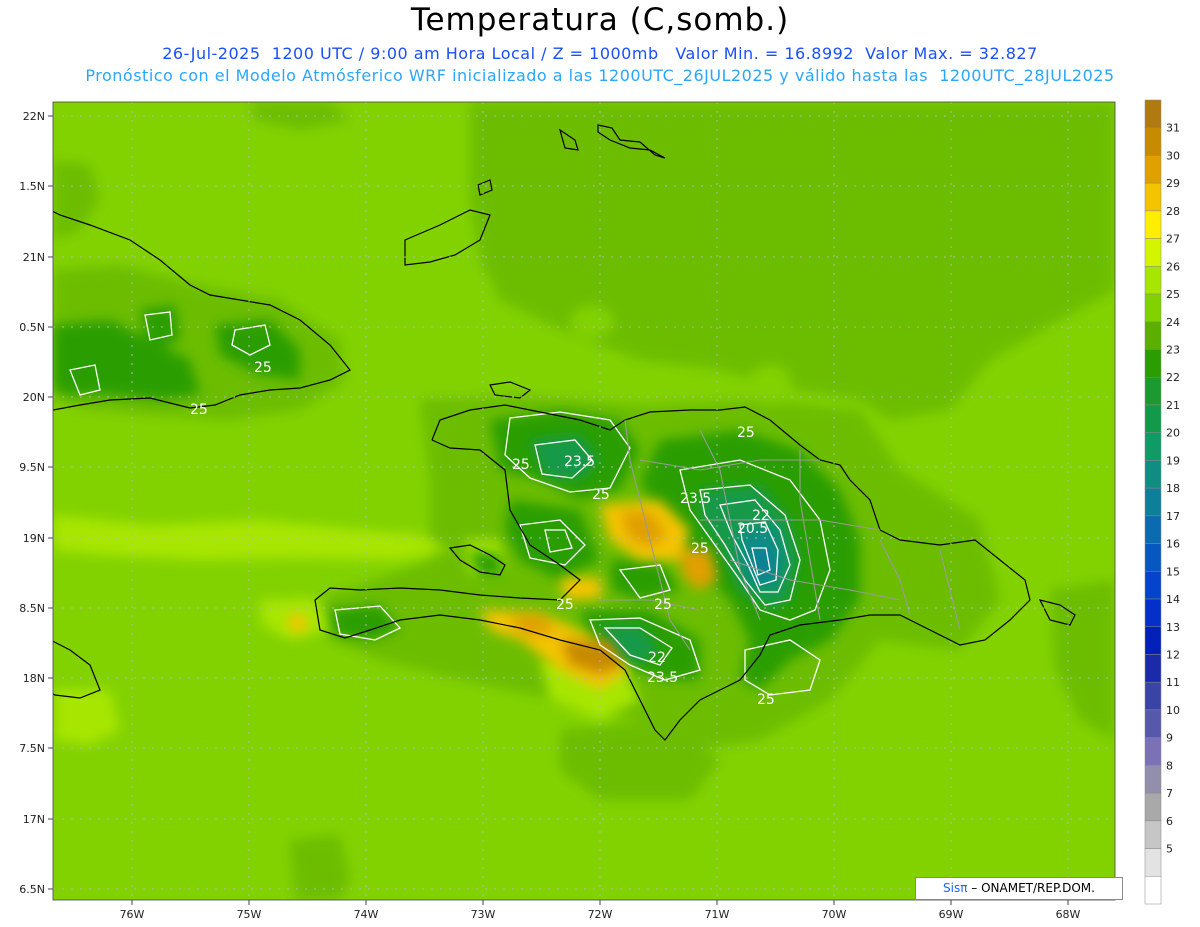 This screenshot has height=927, width=1200. What do you see at coordinates (34, 397) in the screenshot?
I see `lat-tick-label: 20N` at bounding box center [34, 397].